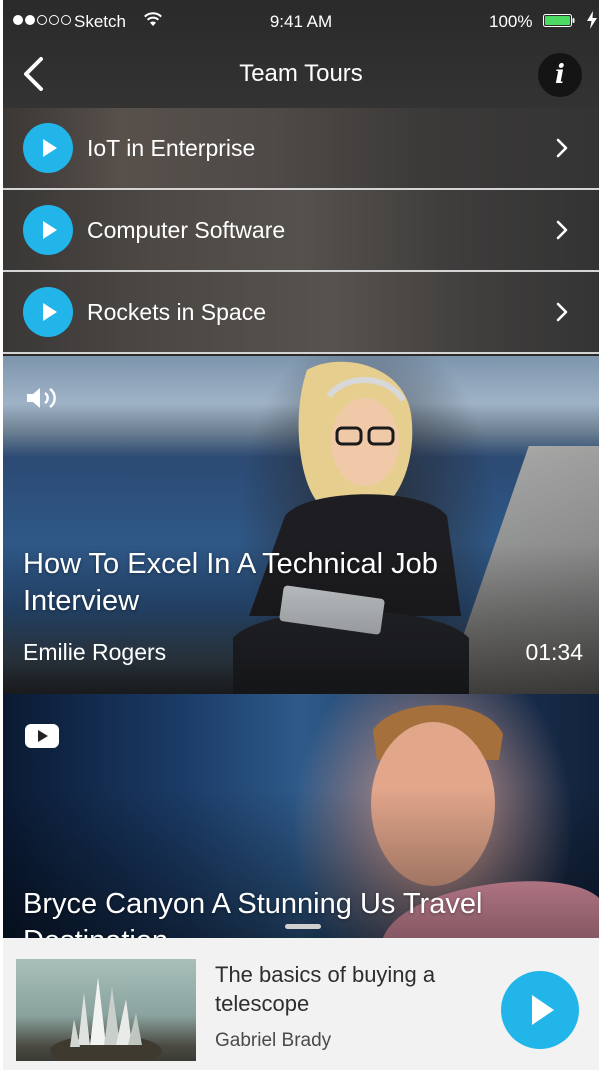 Image resolution: width=599 pixels, height=1070 pixels. I want to click on header: Sketch 9:41 AM 100% Team Tours i, so click(301, 54).